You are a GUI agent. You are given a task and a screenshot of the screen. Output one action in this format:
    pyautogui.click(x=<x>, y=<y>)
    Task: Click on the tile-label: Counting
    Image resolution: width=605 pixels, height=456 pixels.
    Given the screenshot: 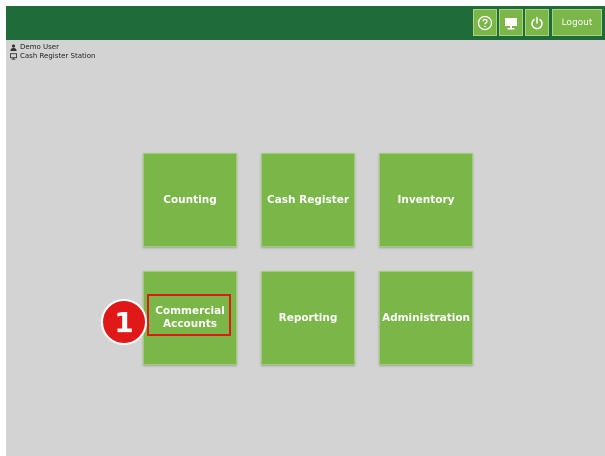 What is the action you would take?
    pyautogui.click(x=190, y=199)
    